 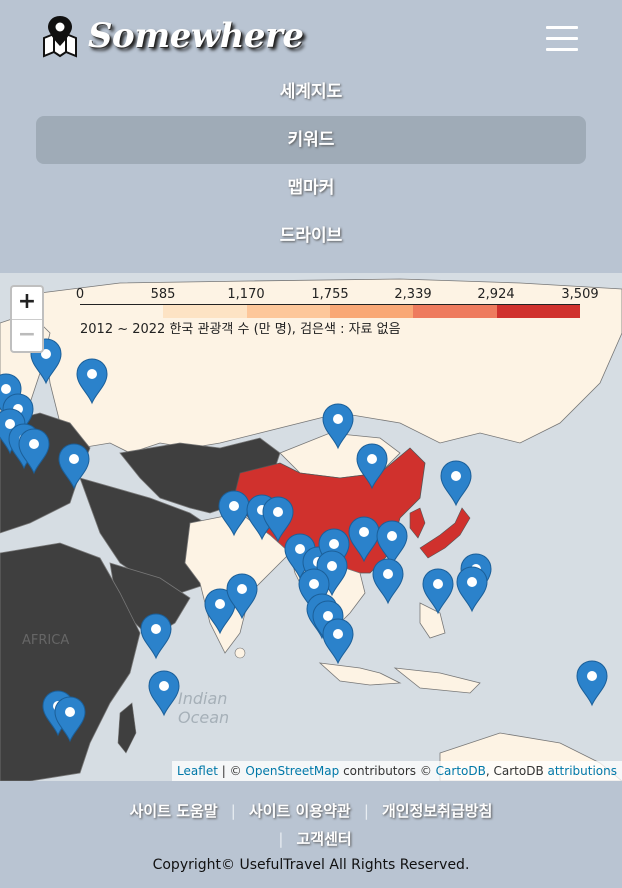 I want to click on legend-tick: 1,755, so click(x=330, y=294).